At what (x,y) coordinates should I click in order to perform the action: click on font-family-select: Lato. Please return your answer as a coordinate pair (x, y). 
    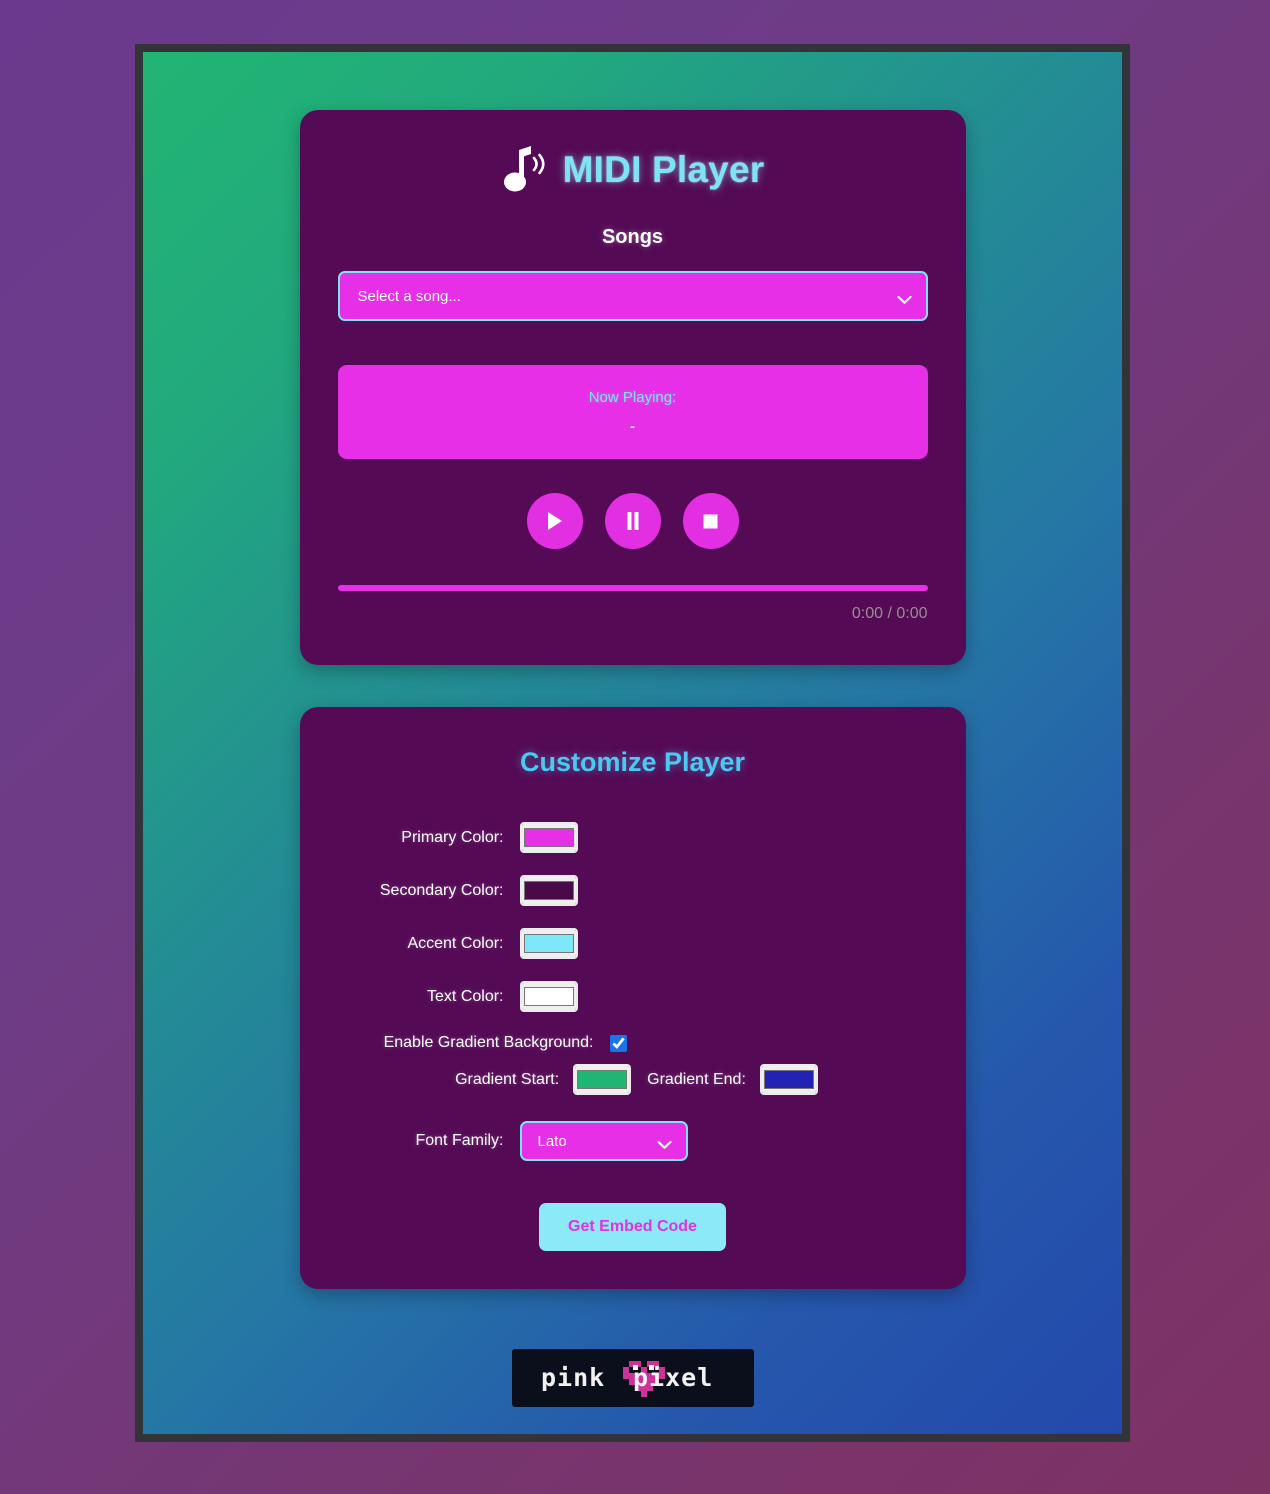
    Looking at the image, I should click on (603, 1141).